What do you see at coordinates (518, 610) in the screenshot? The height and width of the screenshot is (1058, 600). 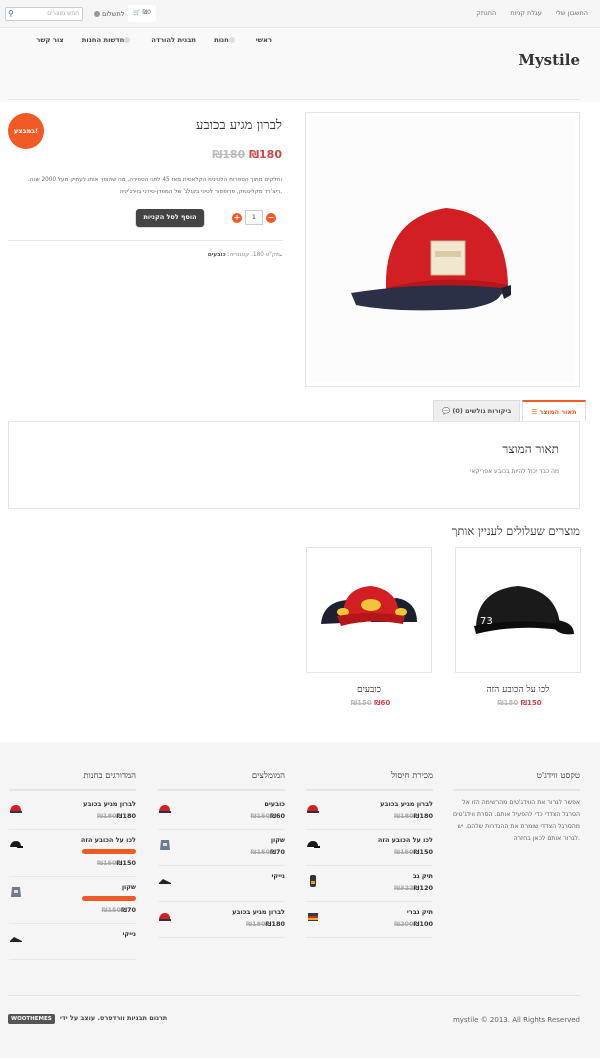 I see `related-product-image: 73` at bounding box center [518, 610].